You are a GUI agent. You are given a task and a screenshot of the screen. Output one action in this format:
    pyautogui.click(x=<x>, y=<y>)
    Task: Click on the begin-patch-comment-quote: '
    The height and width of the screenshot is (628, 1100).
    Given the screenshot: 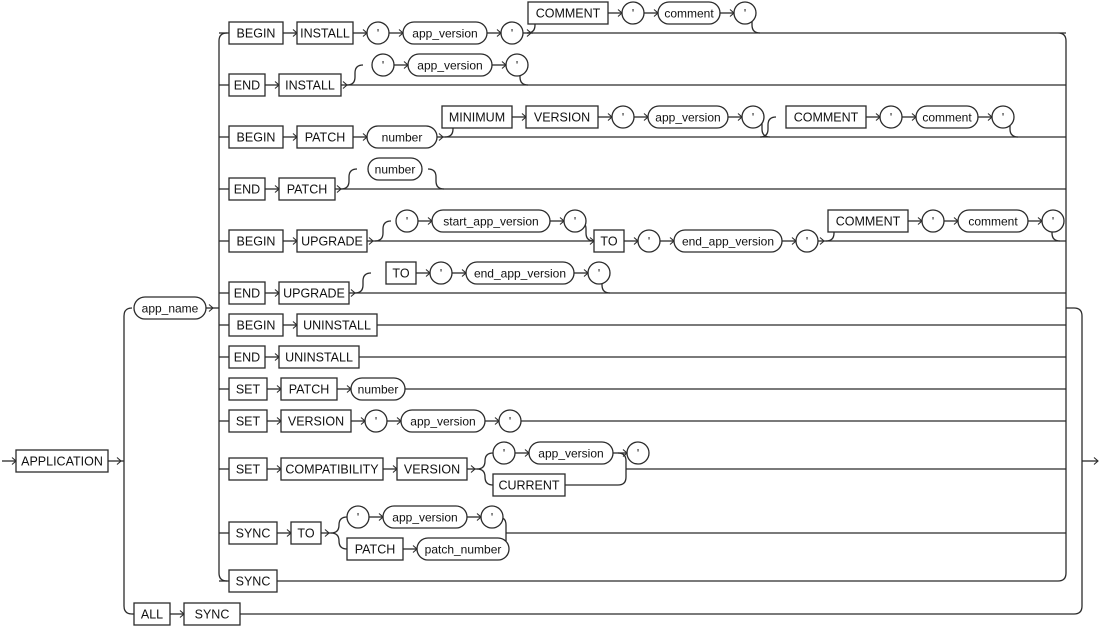 What is the action you would take?
    pyautogui.click(x=891, y=117)
    